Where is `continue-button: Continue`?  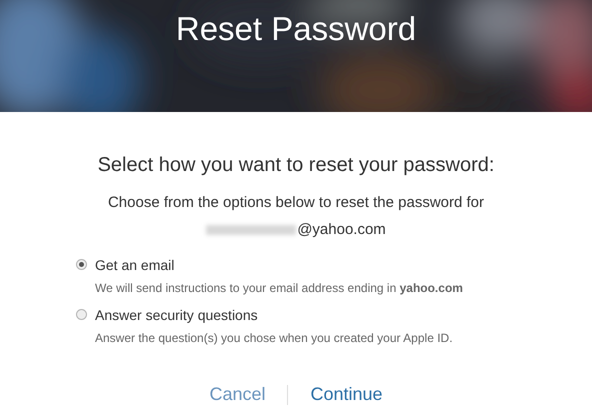
continue-button: Continue is located at coordinates (346, 394).